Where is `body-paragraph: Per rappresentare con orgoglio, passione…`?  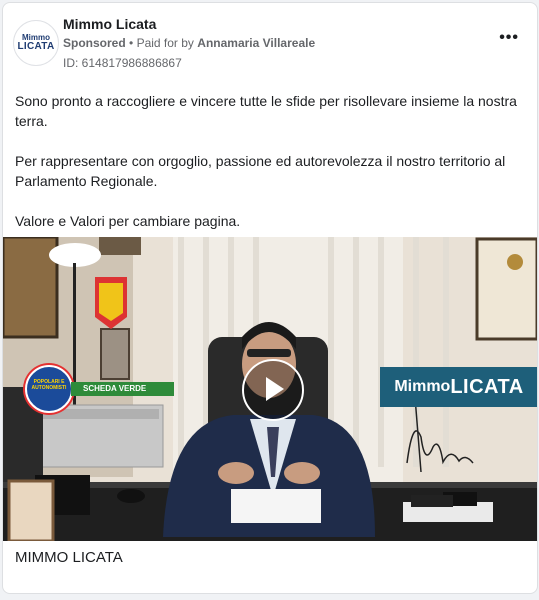 body-paragraph: Per rappresentare con orgoglio, passione… is located at coordinates (260, 171).